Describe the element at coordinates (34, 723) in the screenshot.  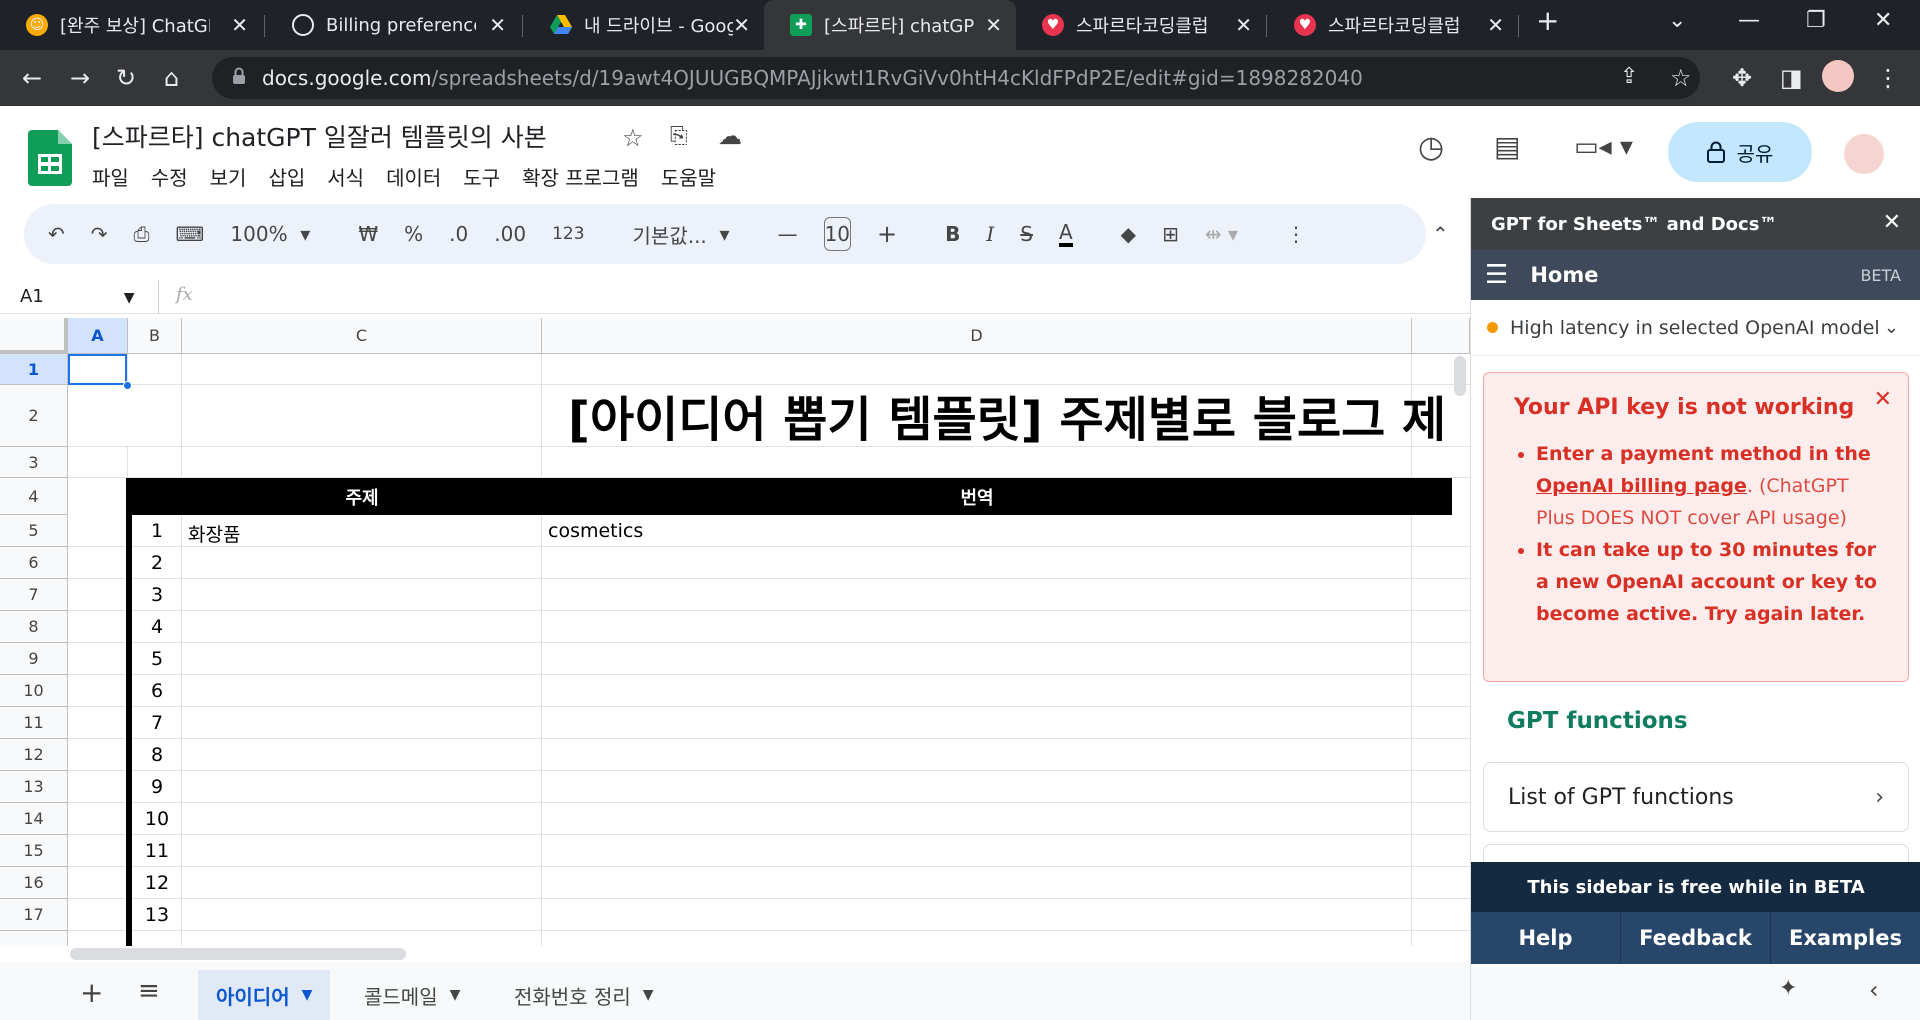
I see `row-header: 11` at that location.